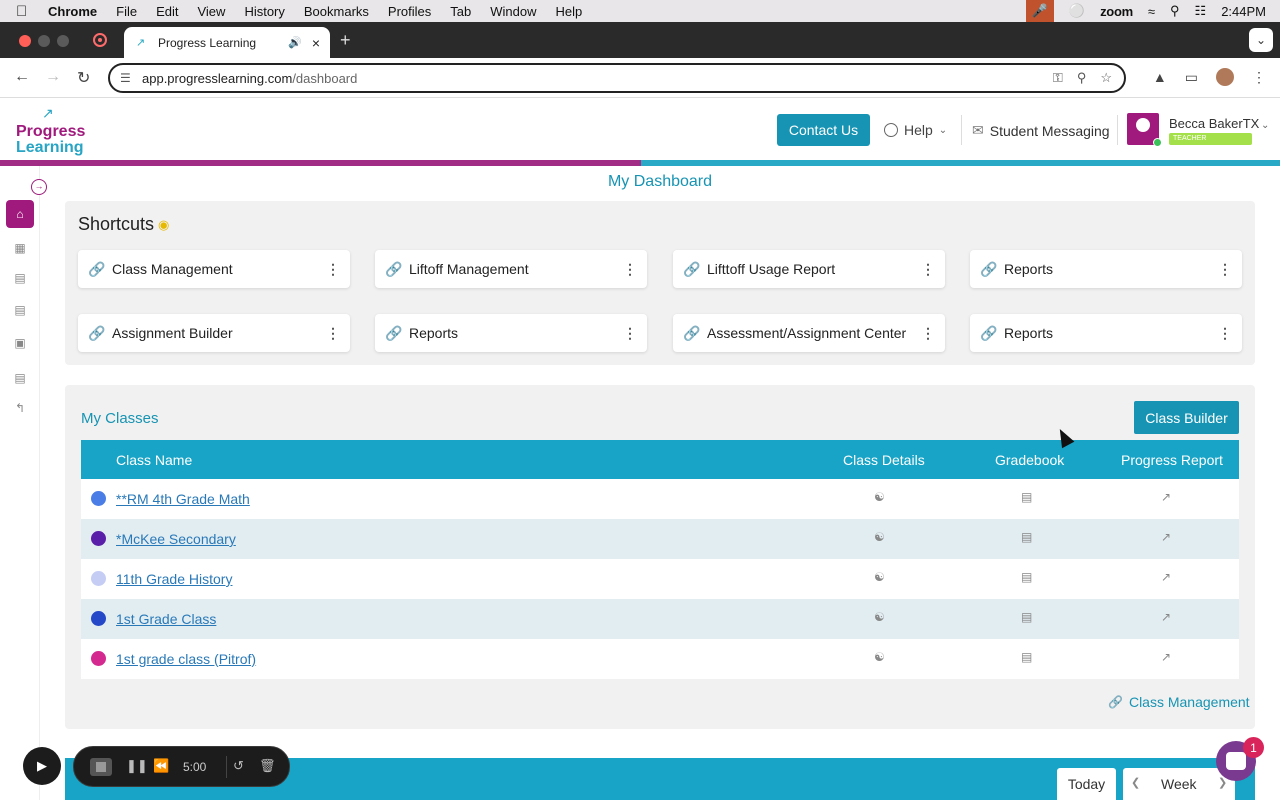  Describe the element at coordinates (174, 579) in the screenshot. I see `class-name-link: 11th Grade History` at that location.